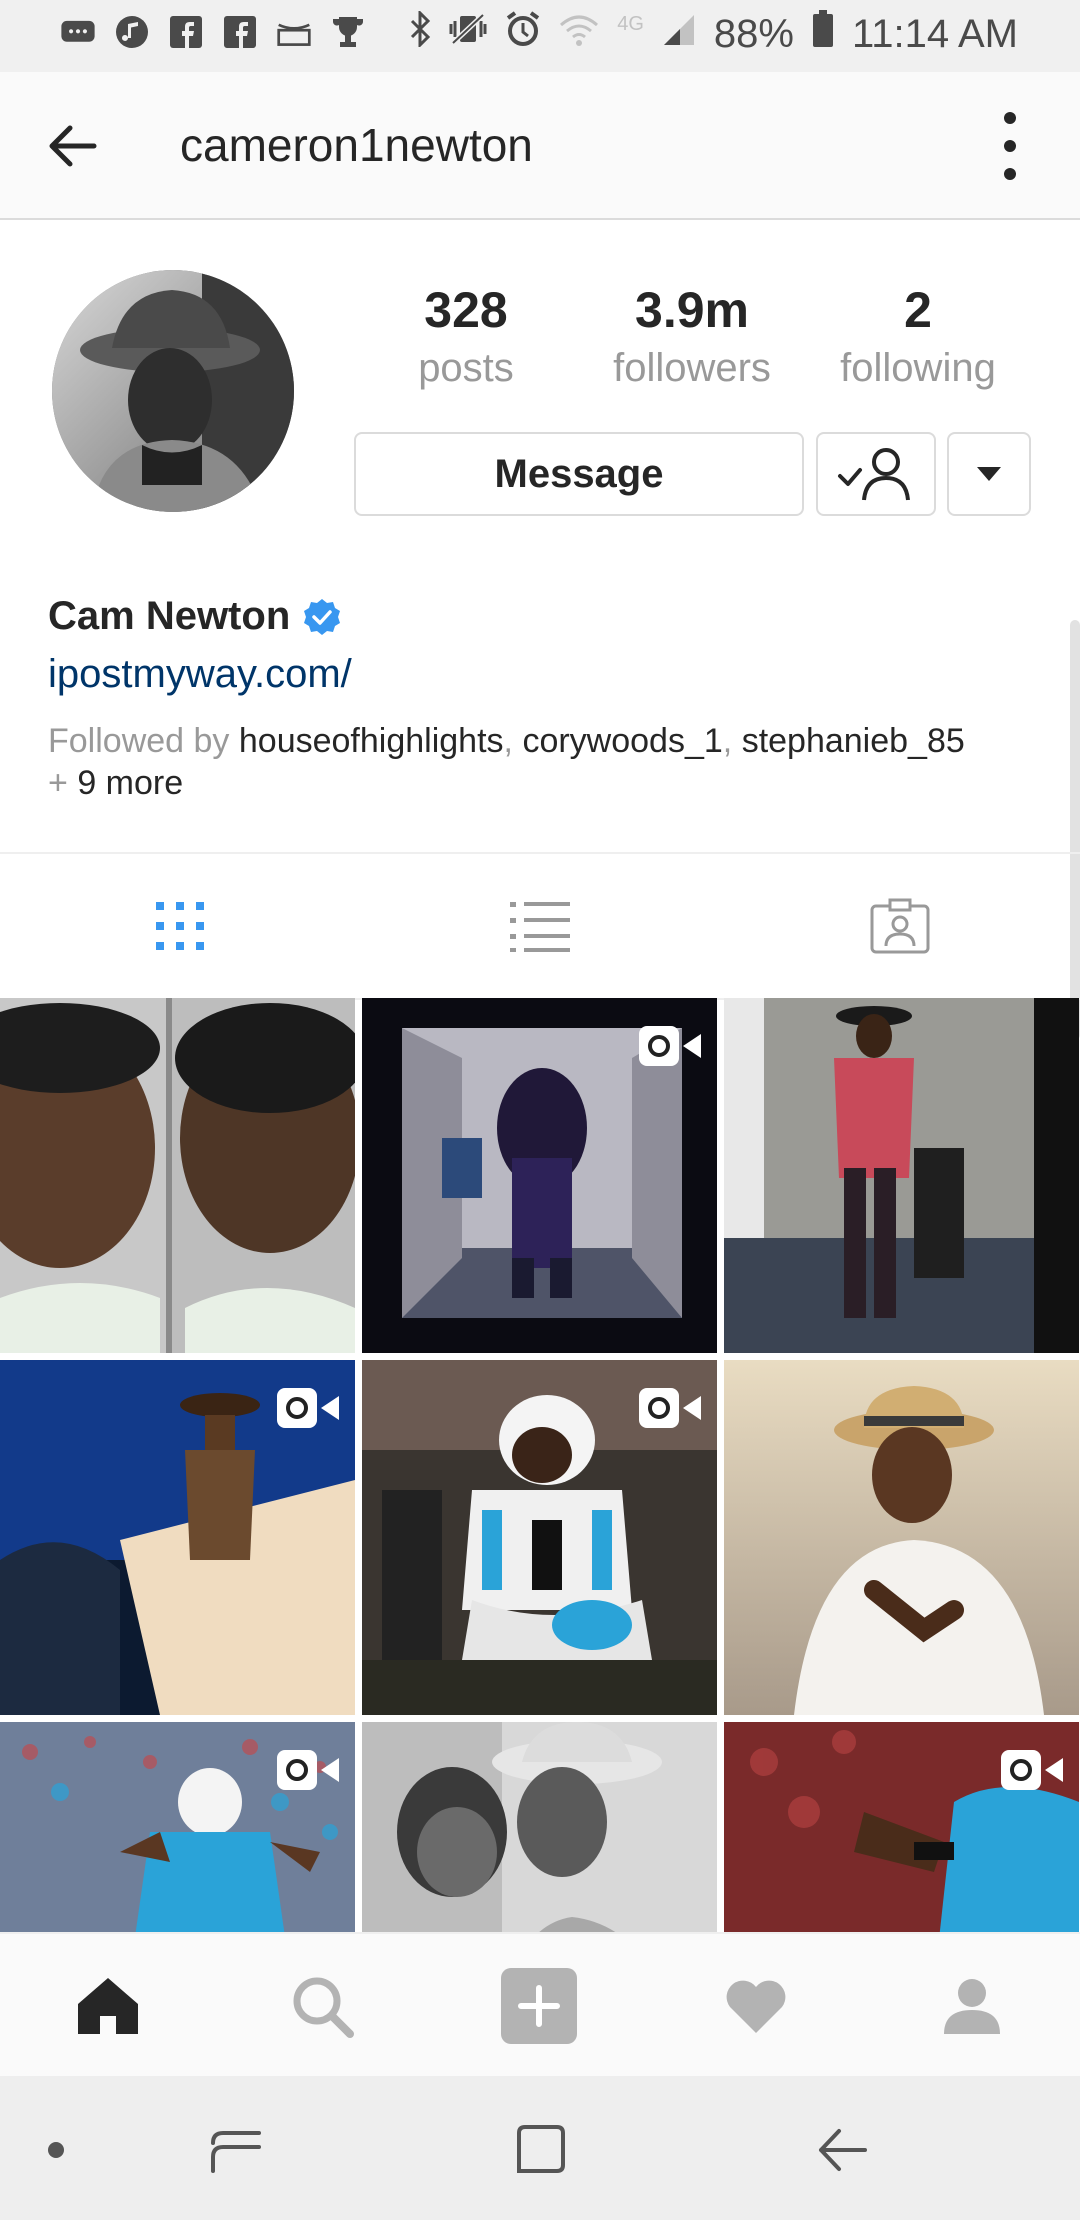  Describe the element at coordinates (1010, 118) in the screenshot. I see `more-vertical-icon` at that location.